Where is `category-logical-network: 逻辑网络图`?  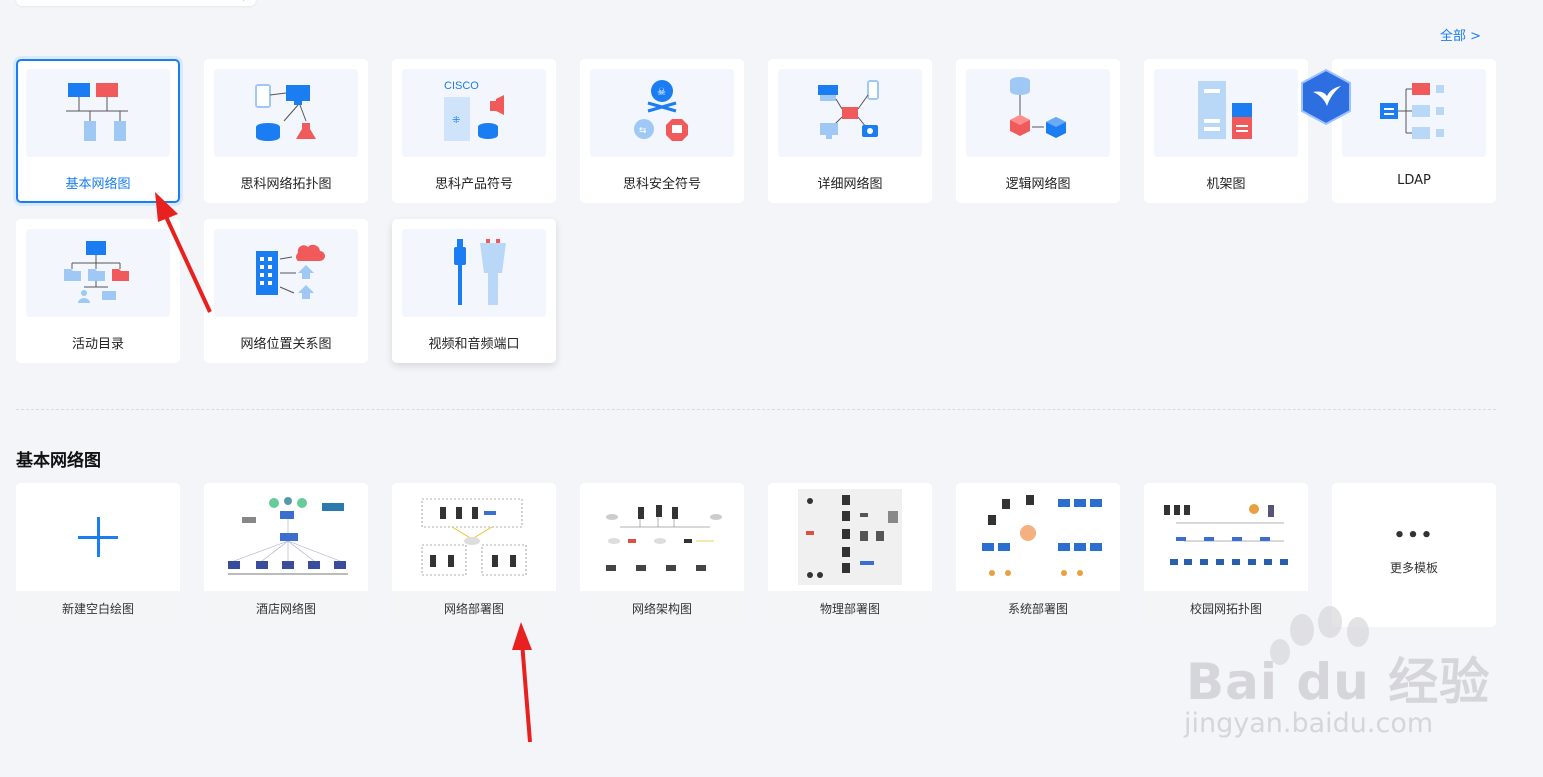 category-logical-network: 逻辑网络图 is located at coordinates (1038, 131).